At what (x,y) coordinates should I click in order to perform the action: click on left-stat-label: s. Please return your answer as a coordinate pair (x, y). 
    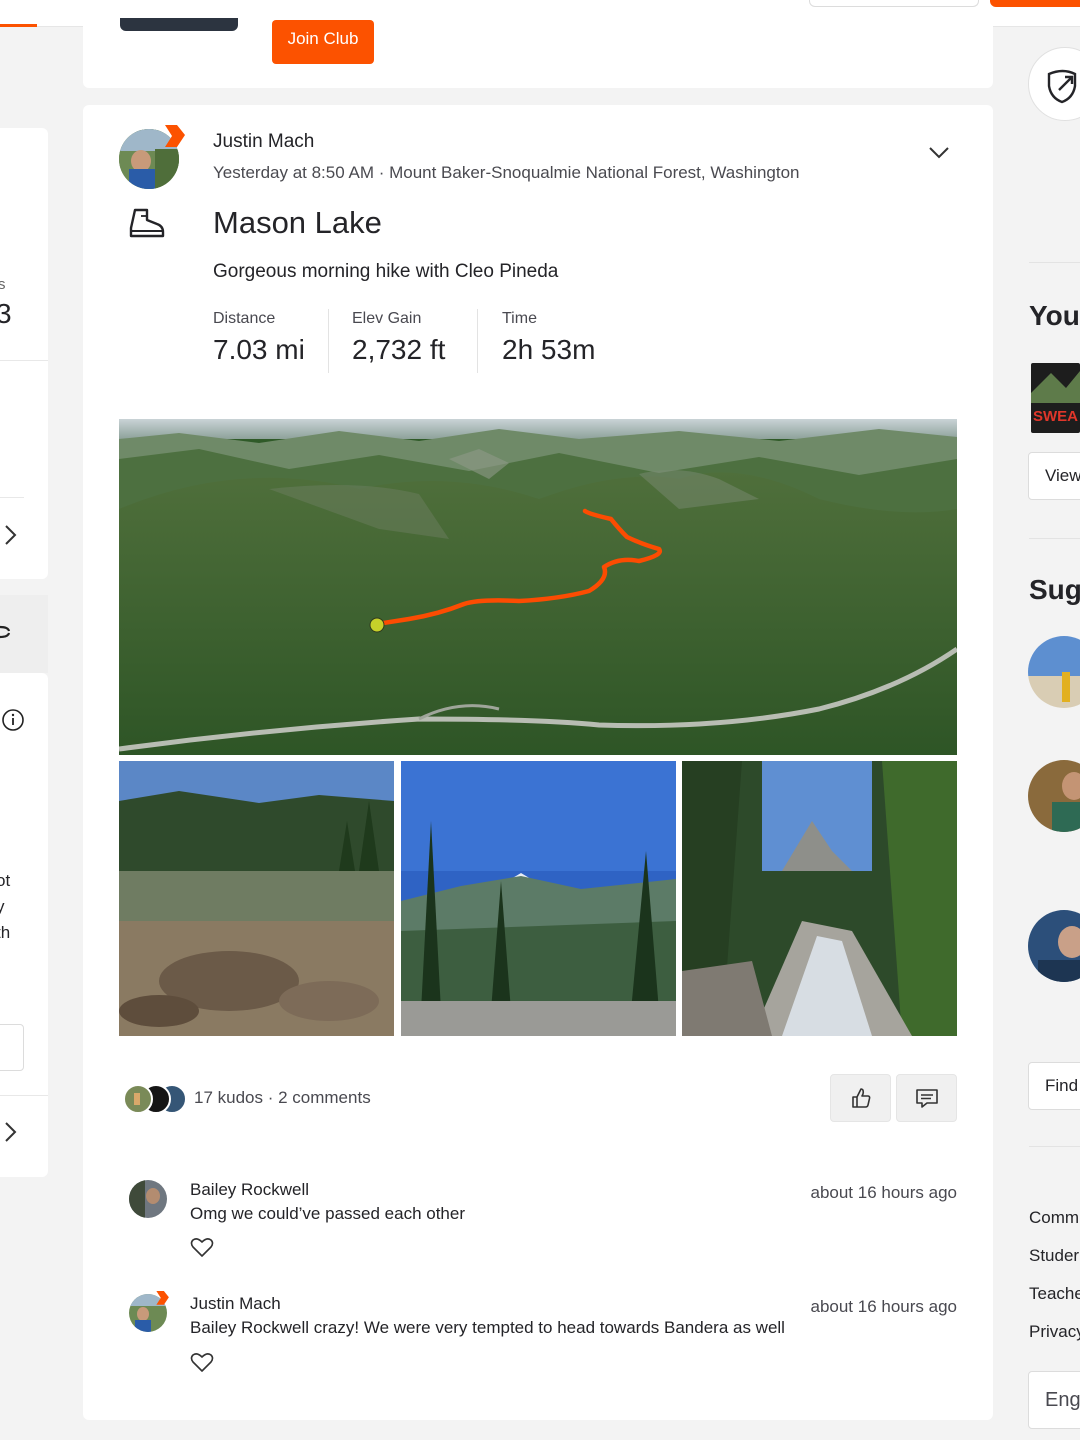
    Looking at the image, I should click on (3, 284).